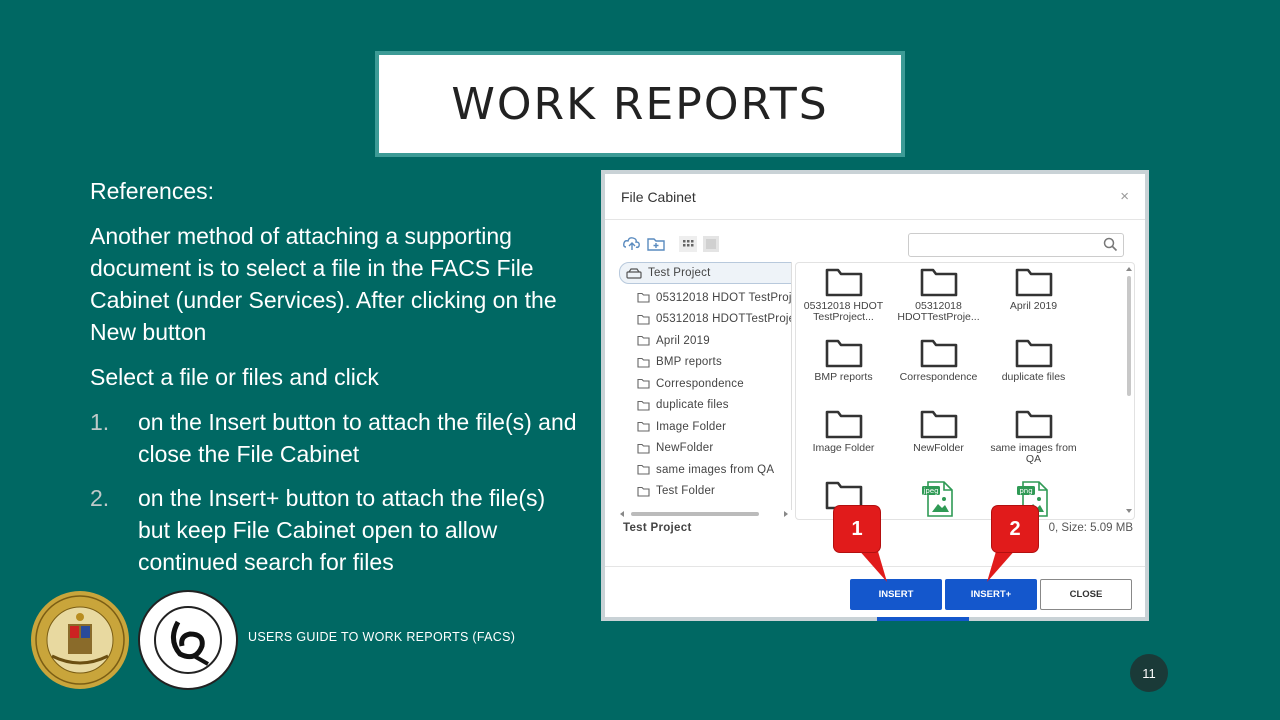  I want to click on tree-item-label: NewFolder, so click(685, 448).